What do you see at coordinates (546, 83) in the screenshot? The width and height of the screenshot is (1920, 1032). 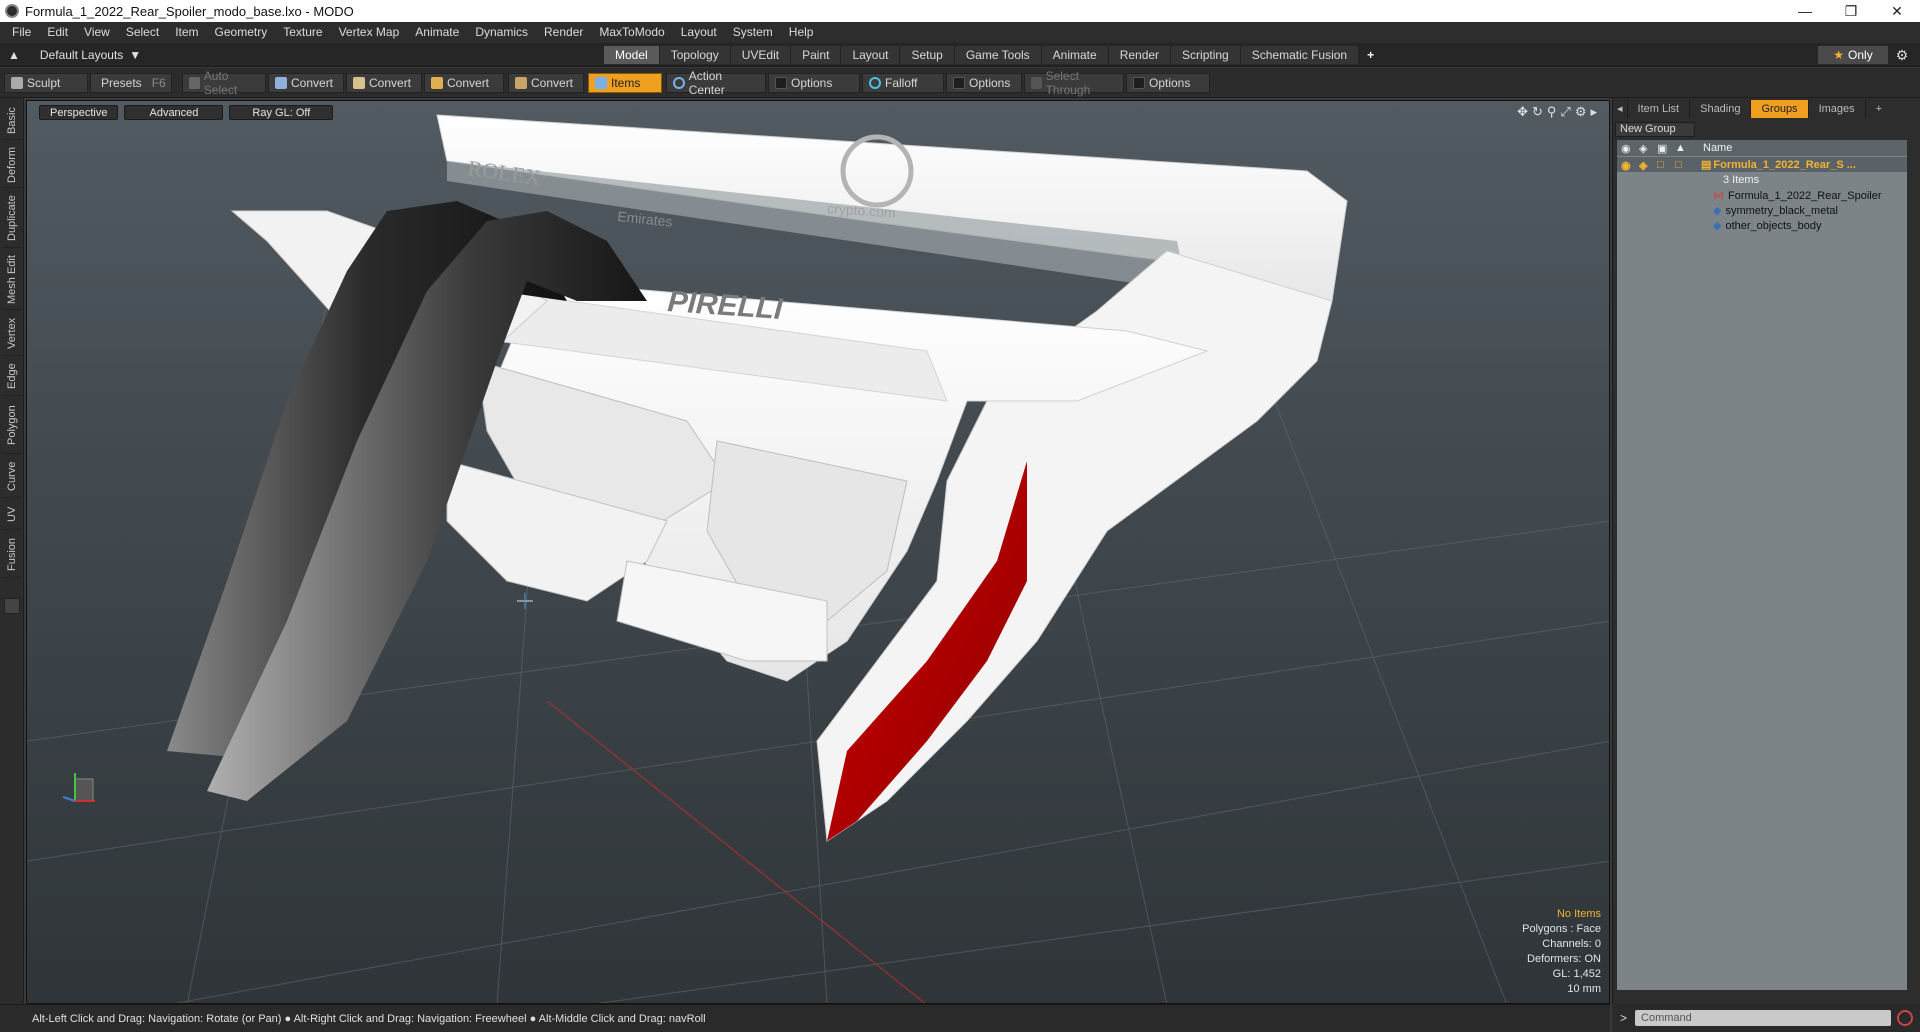 I see `convert-button-4: Convert` at bounding box center [546, 83].